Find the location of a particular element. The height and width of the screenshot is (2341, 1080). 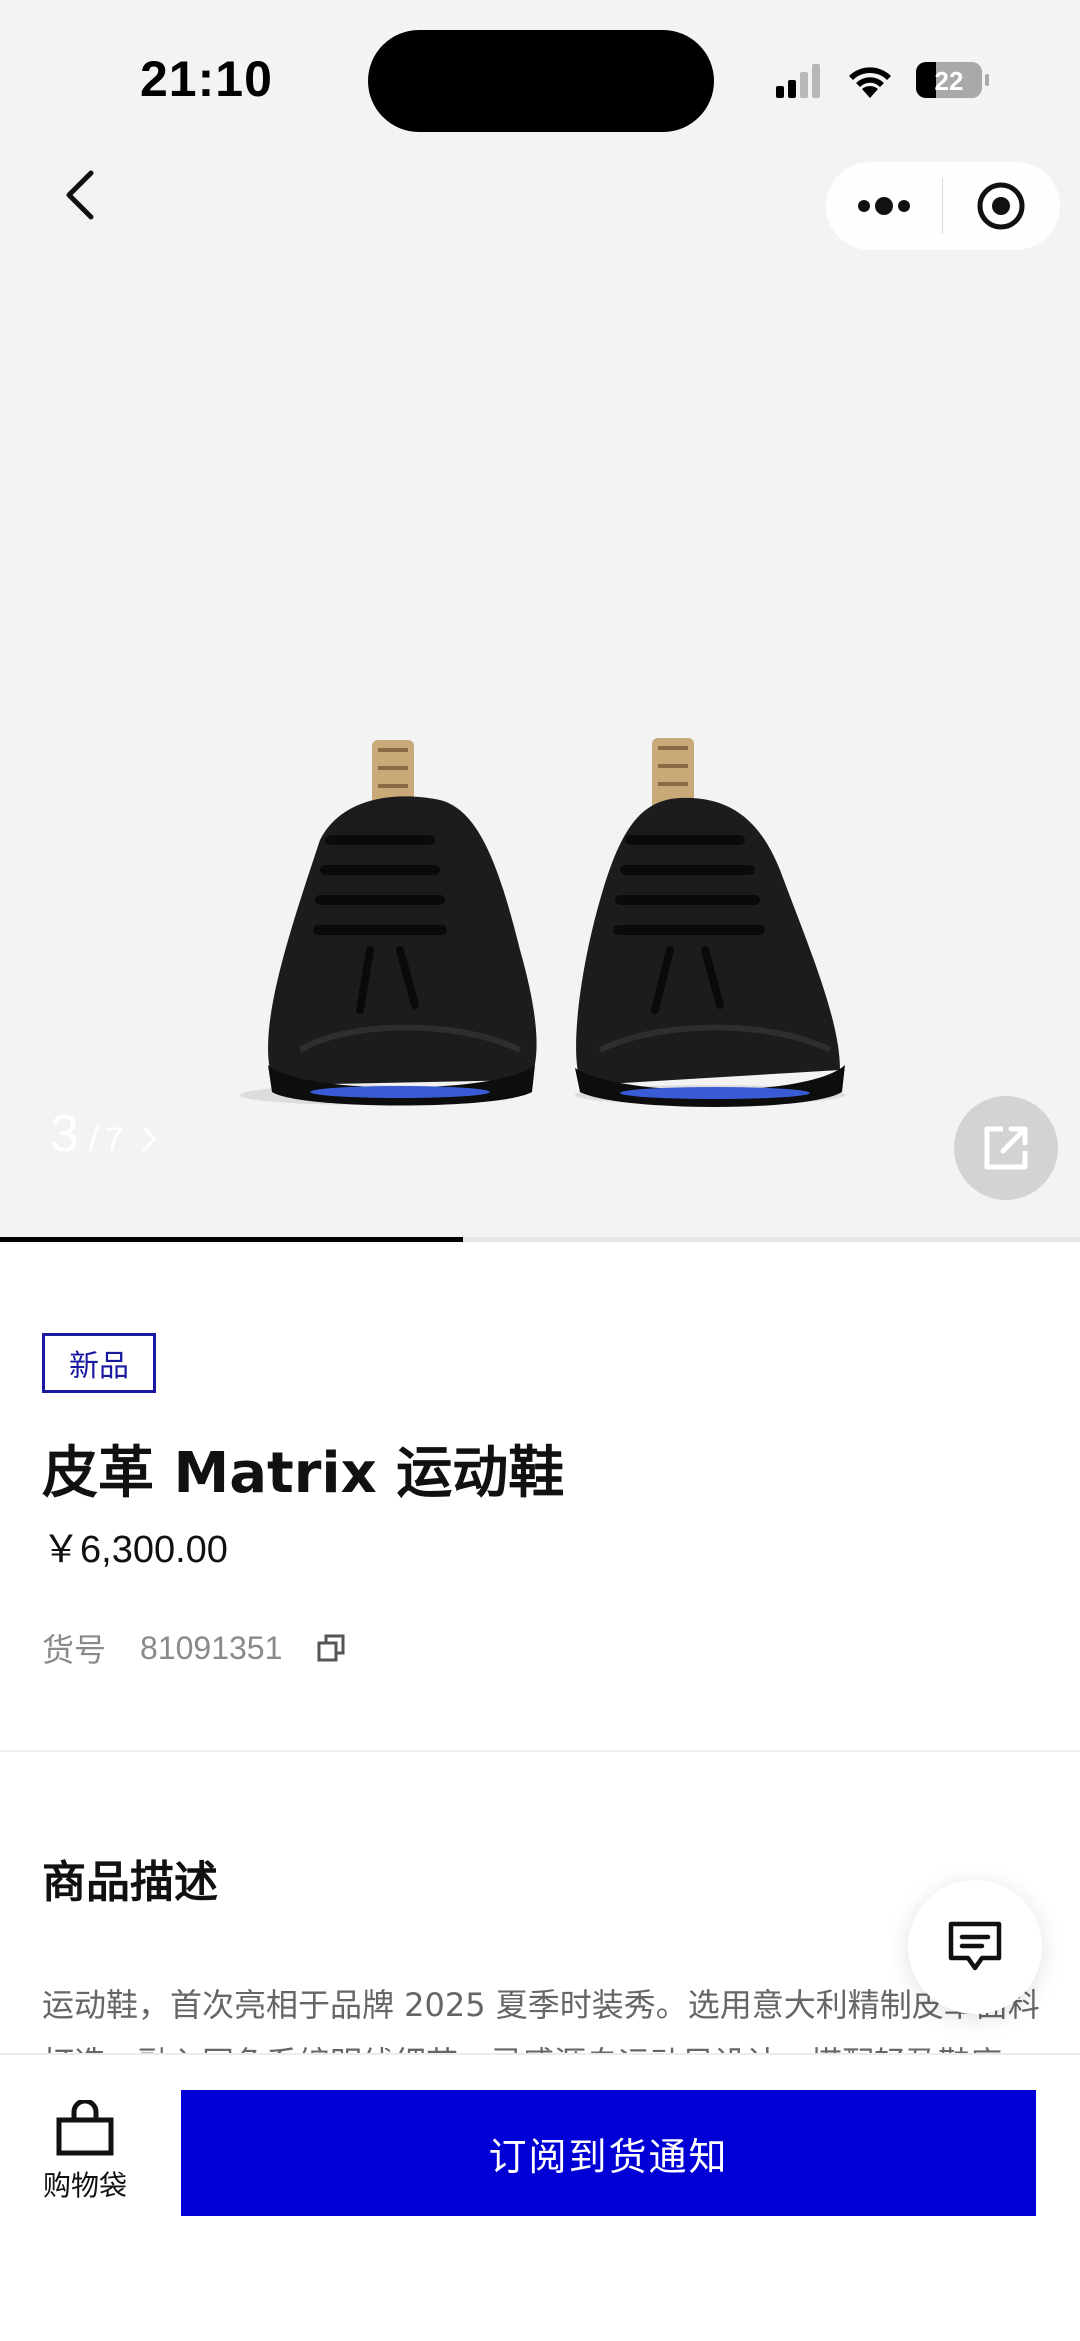

sku-row: 货号 81091351 is located at coordinates (194, 1648).